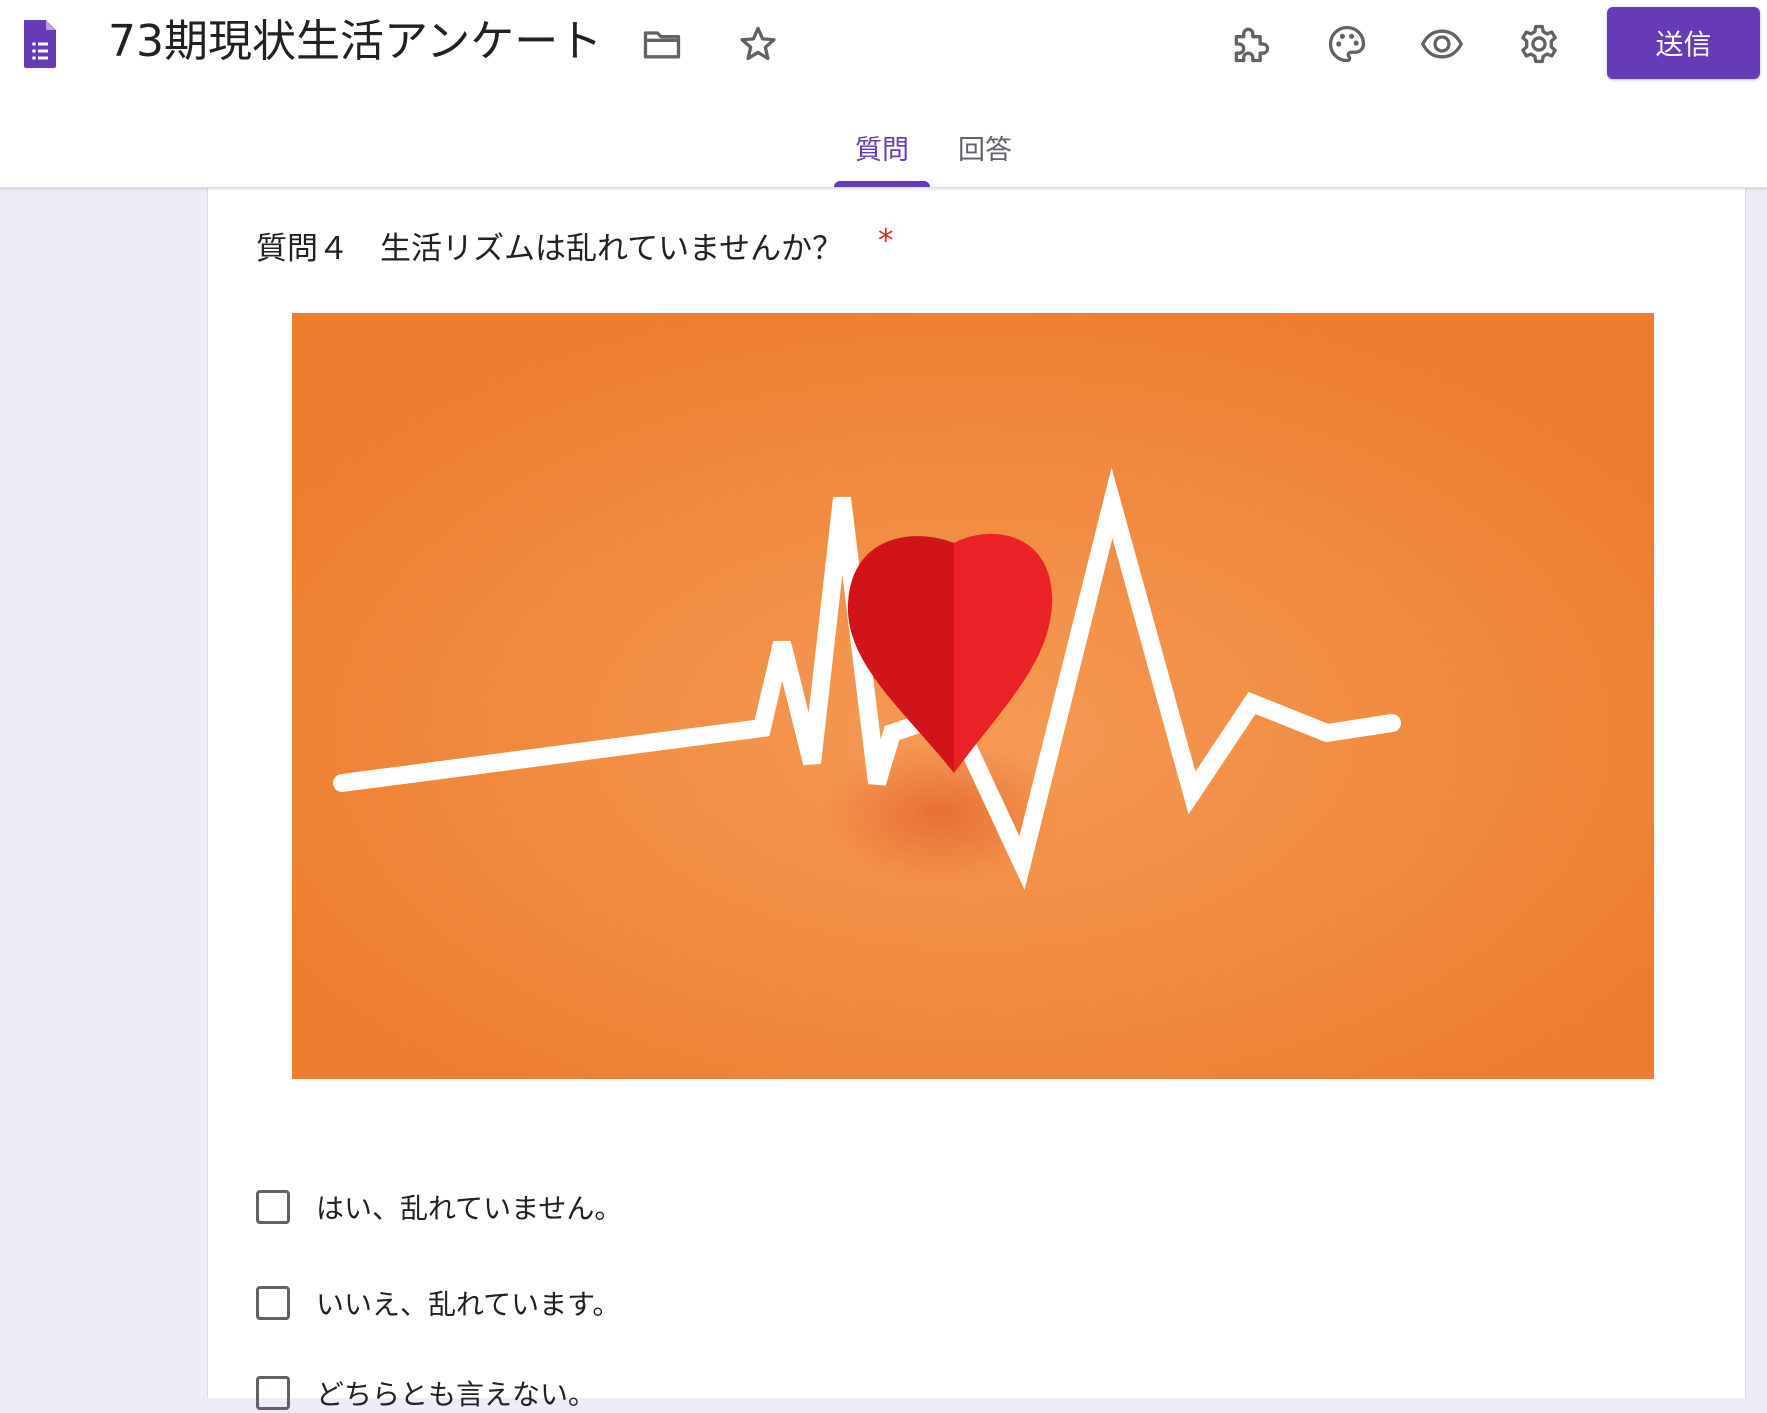  What do you see at coordinates (456, 1394) in the screenshot?
I see `option-label: どちらとも言えない。` at bounding box center [456, 1394].